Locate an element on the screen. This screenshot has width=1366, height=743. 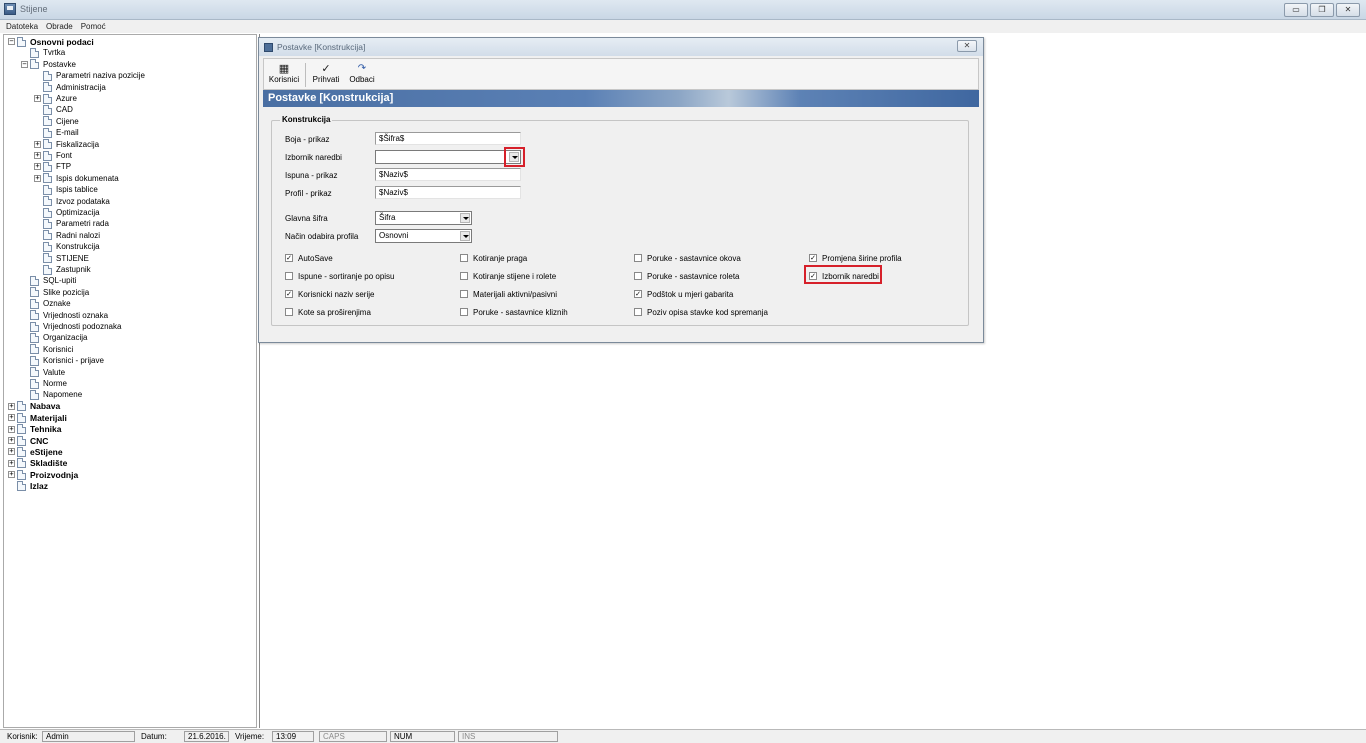
checkbox-item: Materijali aktivni/pasivni is located at coordinates (508, 294).